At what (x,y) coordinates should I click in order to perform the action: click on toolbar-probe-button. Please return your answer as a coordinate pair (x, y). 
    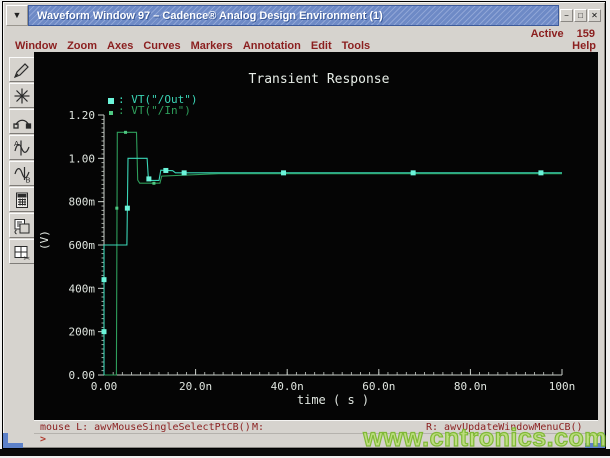
    Looking at the image, I should click on (21, 69).